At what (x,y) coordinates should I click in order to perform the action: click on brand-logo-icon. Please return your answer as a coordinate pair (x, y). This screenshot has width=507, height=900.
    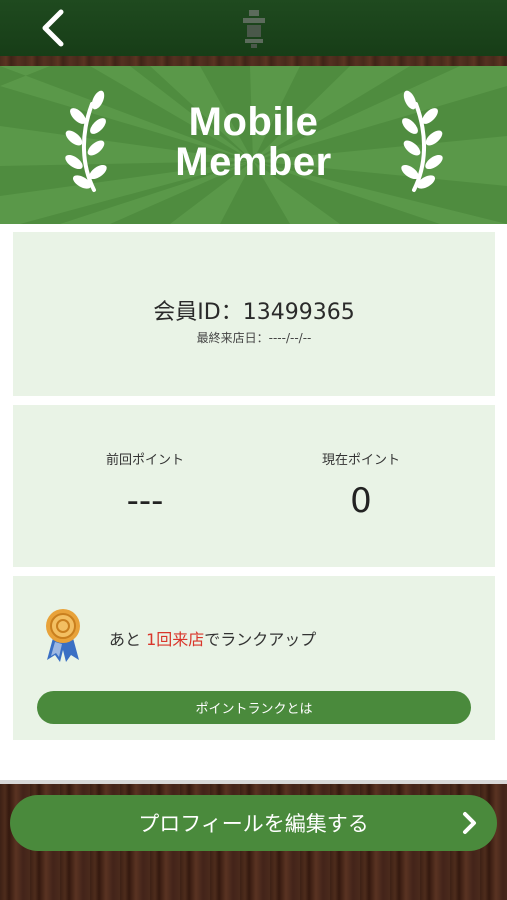
    Looking at the image, I should click on (254, 28).